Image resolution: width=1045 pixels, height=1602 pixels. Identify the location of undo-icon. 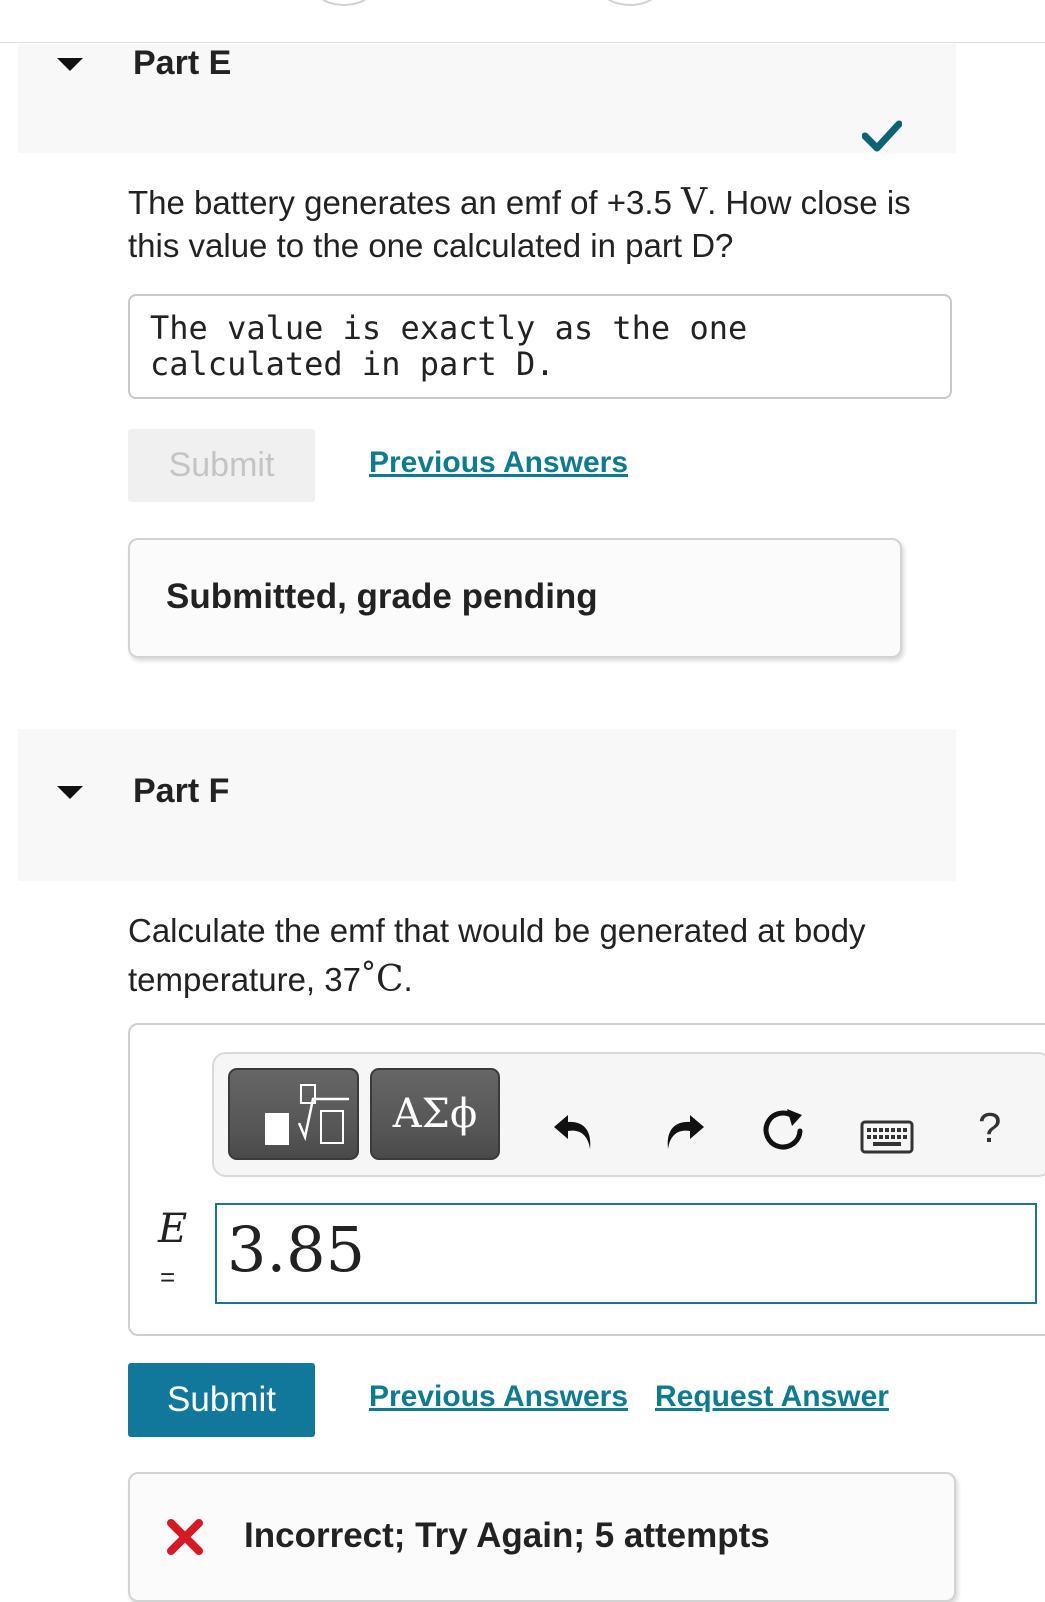
(574, 1129).